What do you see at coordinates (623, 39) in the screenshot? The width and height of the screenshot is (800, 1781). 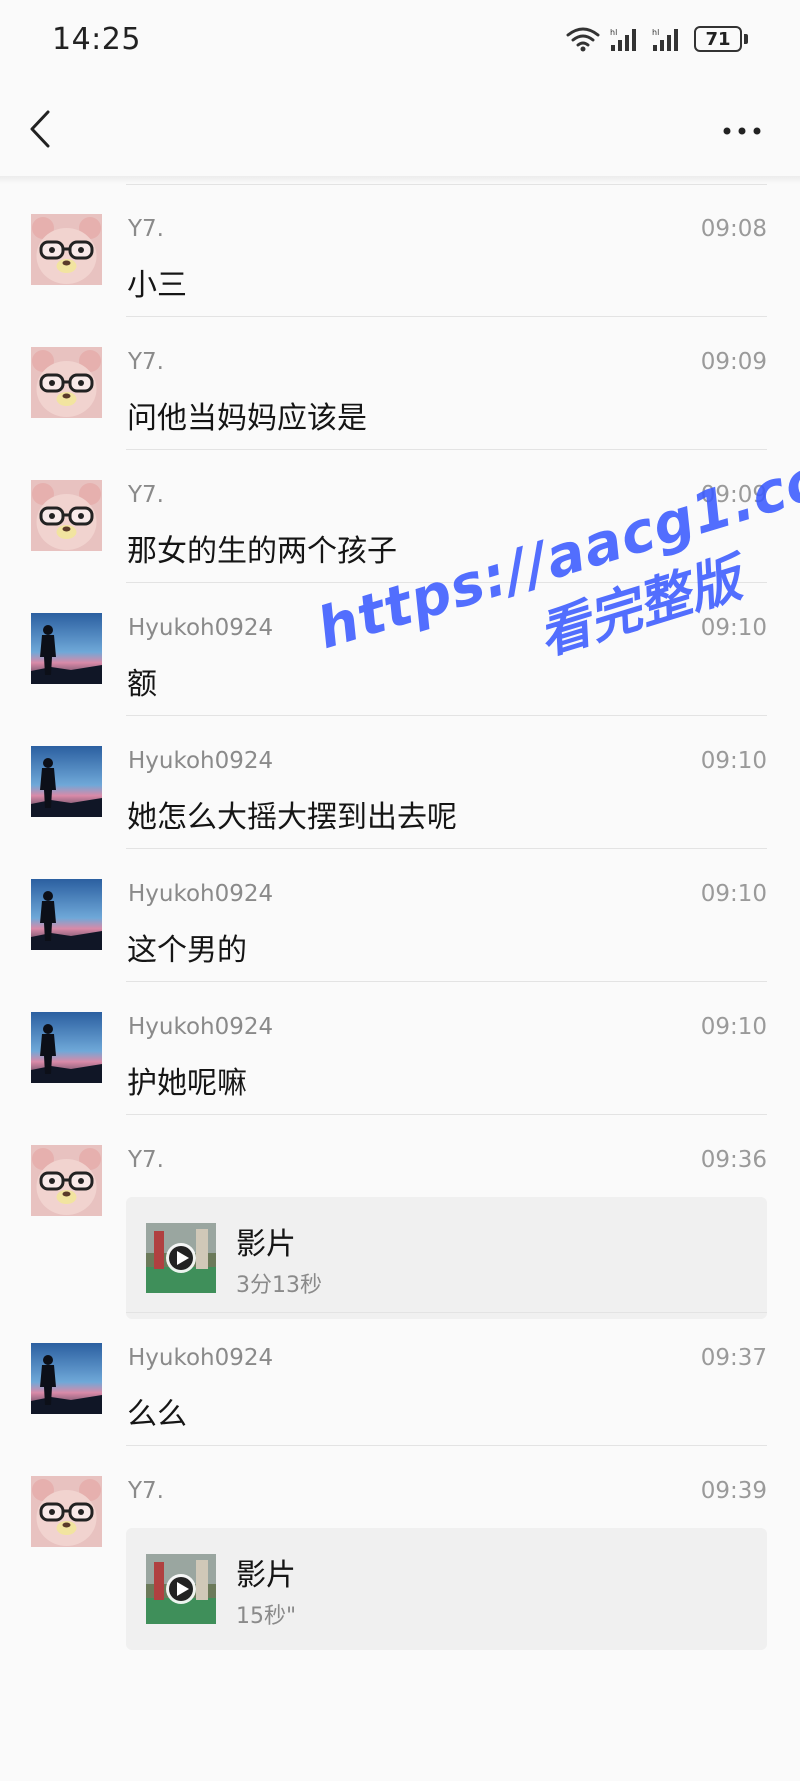 I see `signal-icon: hl` at bounding box center [623, 39].